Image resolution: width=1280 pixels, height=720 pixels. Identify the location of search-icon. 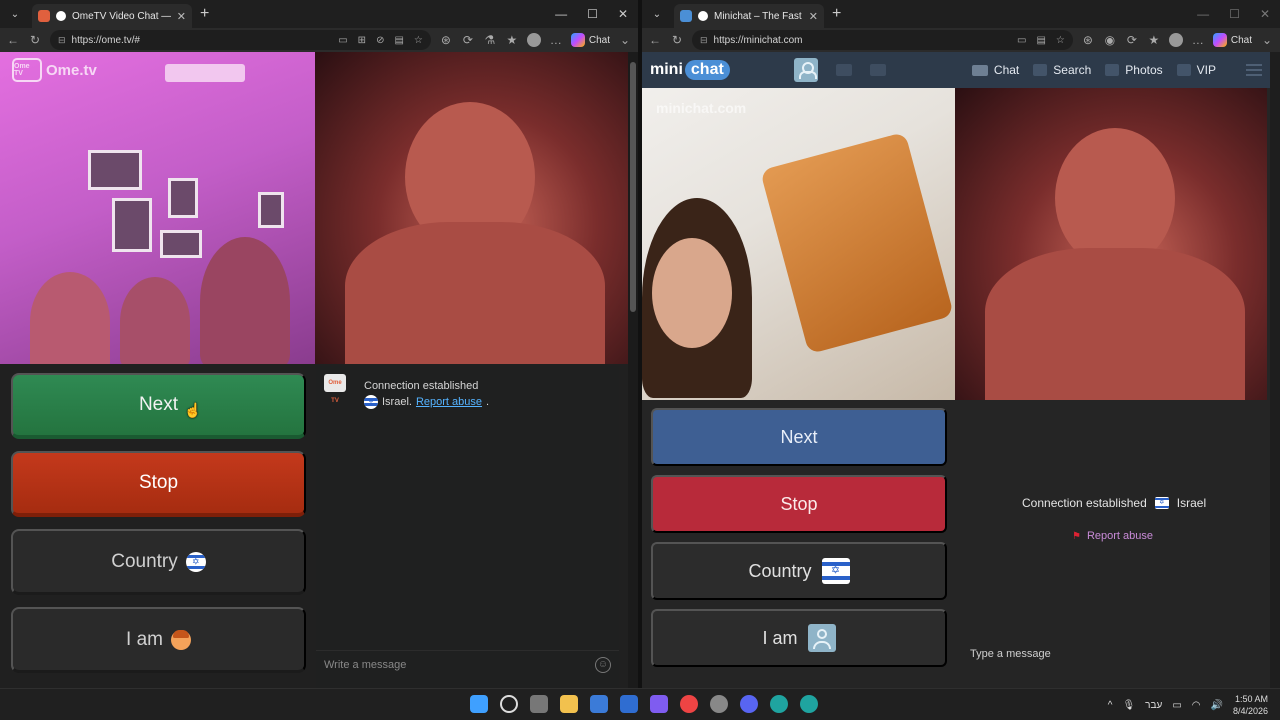
(509, 704).